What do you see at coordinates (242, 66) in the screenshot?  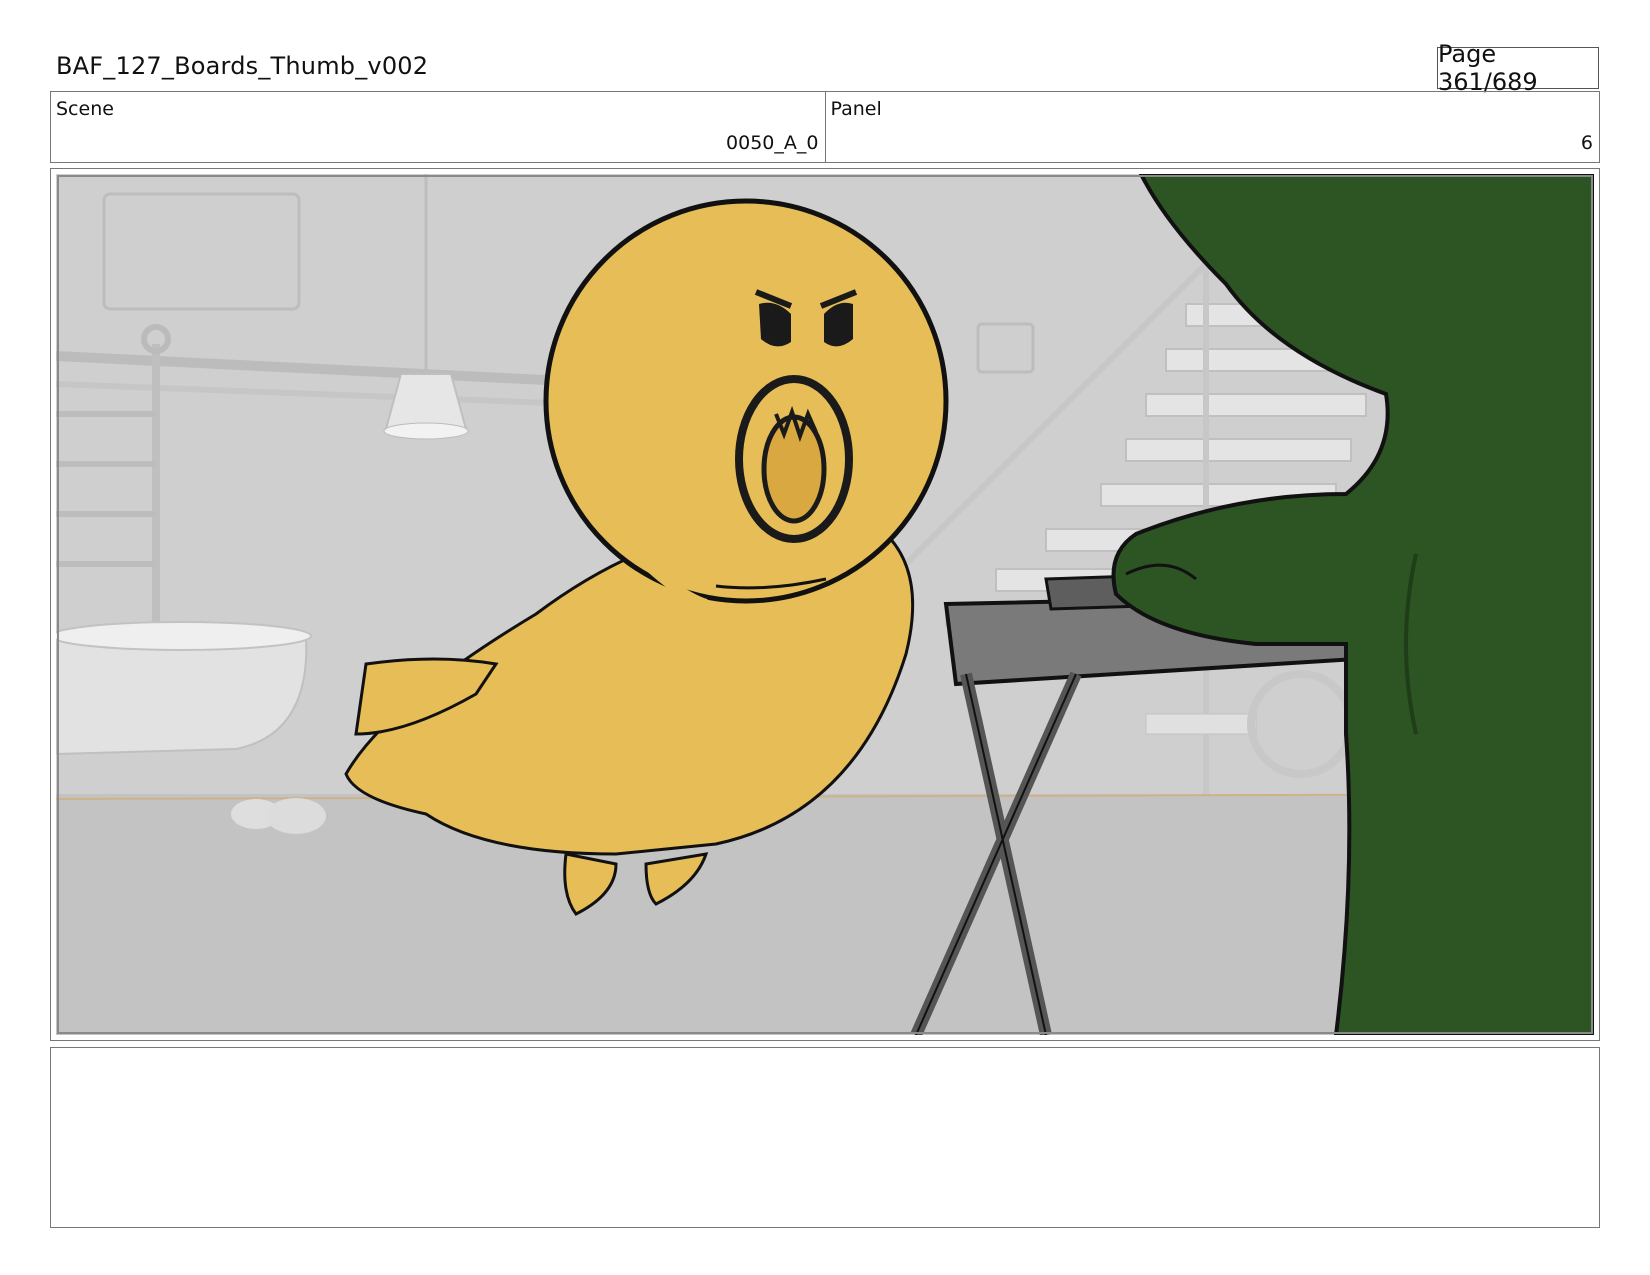 I see `document-title: BAF_127_Boards_Thumb_v002` at bounding box center [242, 66].